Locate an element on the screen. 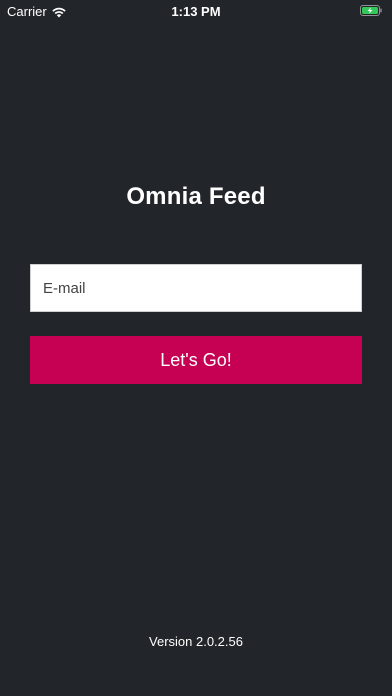 The height and width of the screenshot is (696, 392). lets-go-button: Let's Go! is located at coordinates (196, 360).